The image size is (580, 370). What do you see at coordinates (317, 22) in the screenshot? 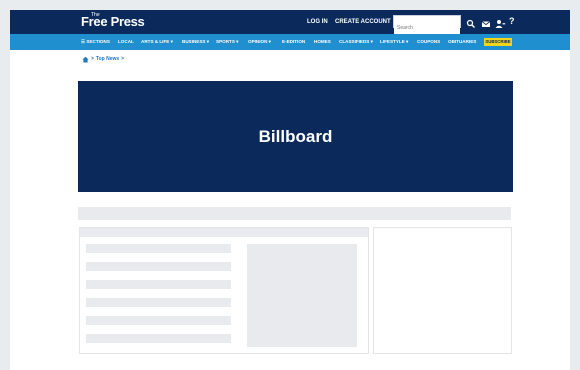
I see `login-link: LOG IN` at bounding box center [317, 22].